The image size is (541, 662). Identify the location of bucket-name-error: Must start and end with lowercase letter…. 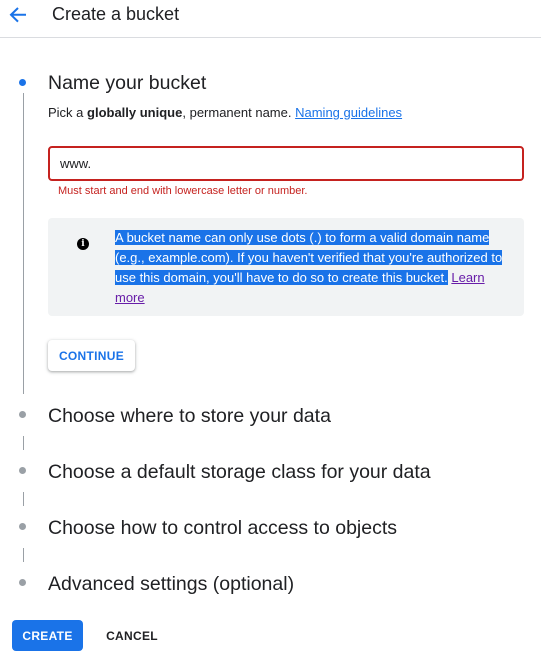
(183, 191).